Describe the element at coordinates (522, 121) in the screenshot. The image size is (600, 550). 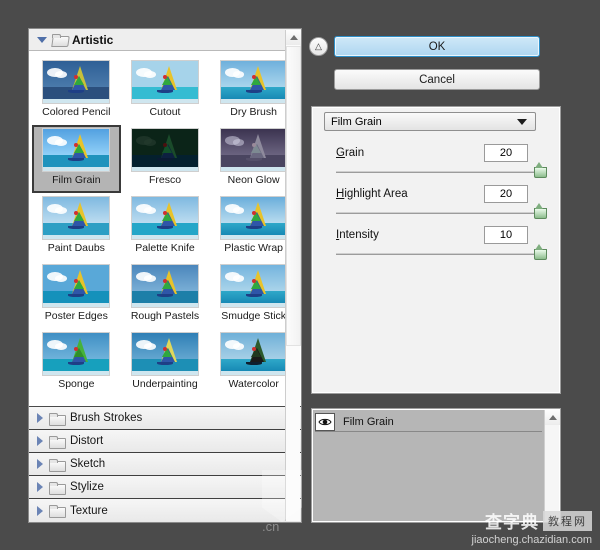
I see `chevron-down-icon` at that location.